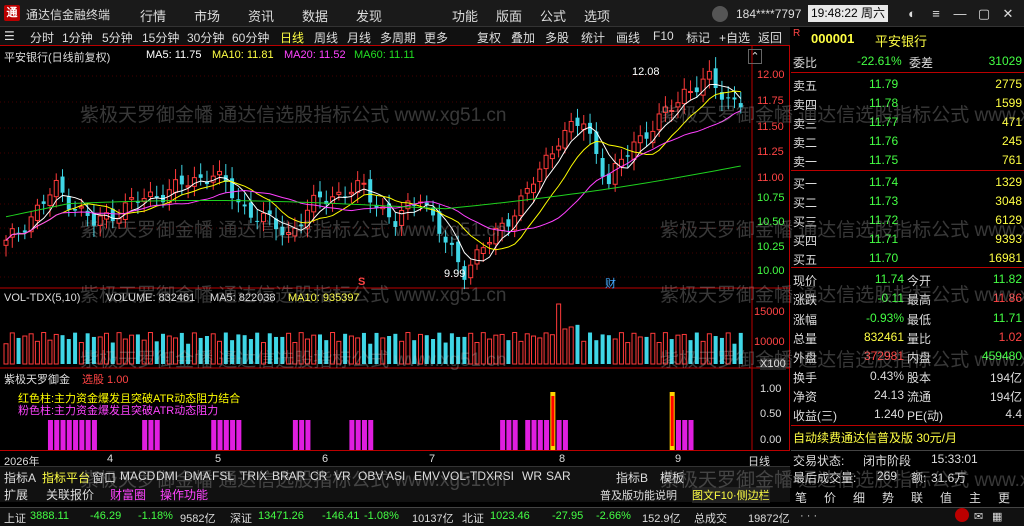 The height and width of the screenshot is (526, 1024). I want to click on tb-monthly: 月线, so click(359, 37).